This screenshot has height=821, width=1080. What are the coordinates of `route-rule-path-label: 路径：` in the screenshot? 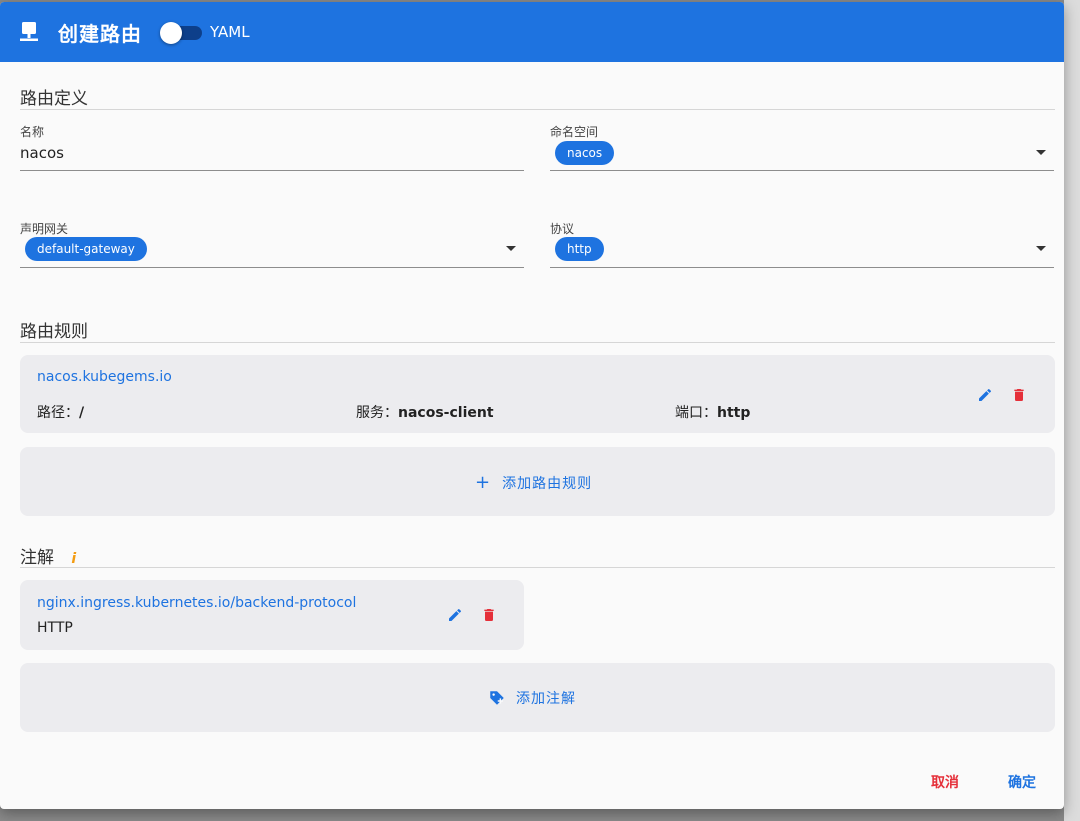 It's located at (58, 413).